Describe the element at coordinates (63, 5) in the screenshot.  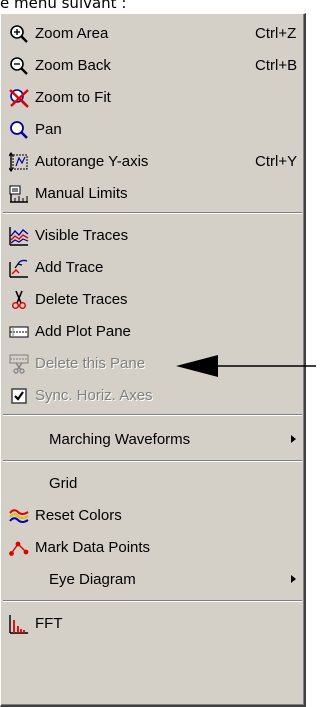
I see `heading-fragment: e menu suivant :` at that location.